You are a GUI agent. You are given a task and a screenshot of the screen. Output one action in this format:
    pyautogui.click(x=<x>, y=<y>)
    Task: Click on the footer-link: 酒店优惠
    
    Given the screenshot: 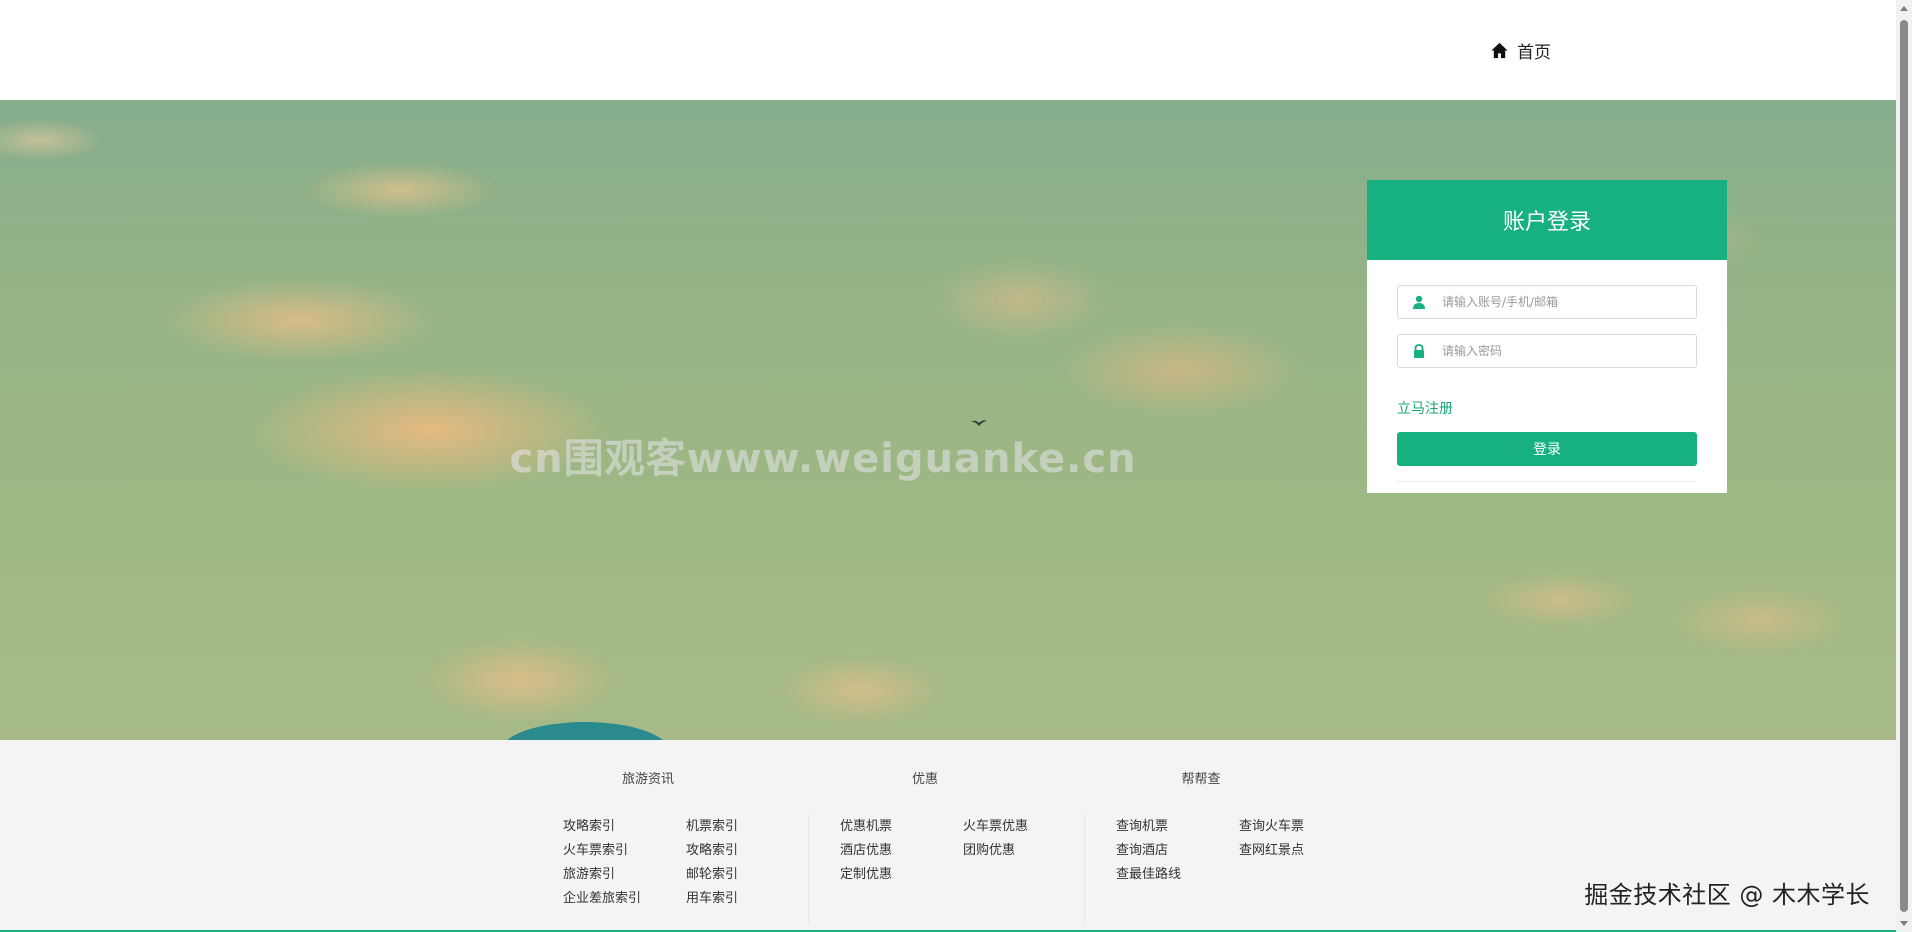 What is the action you would take?
    pyautogui.click(x=901, y=850)
    